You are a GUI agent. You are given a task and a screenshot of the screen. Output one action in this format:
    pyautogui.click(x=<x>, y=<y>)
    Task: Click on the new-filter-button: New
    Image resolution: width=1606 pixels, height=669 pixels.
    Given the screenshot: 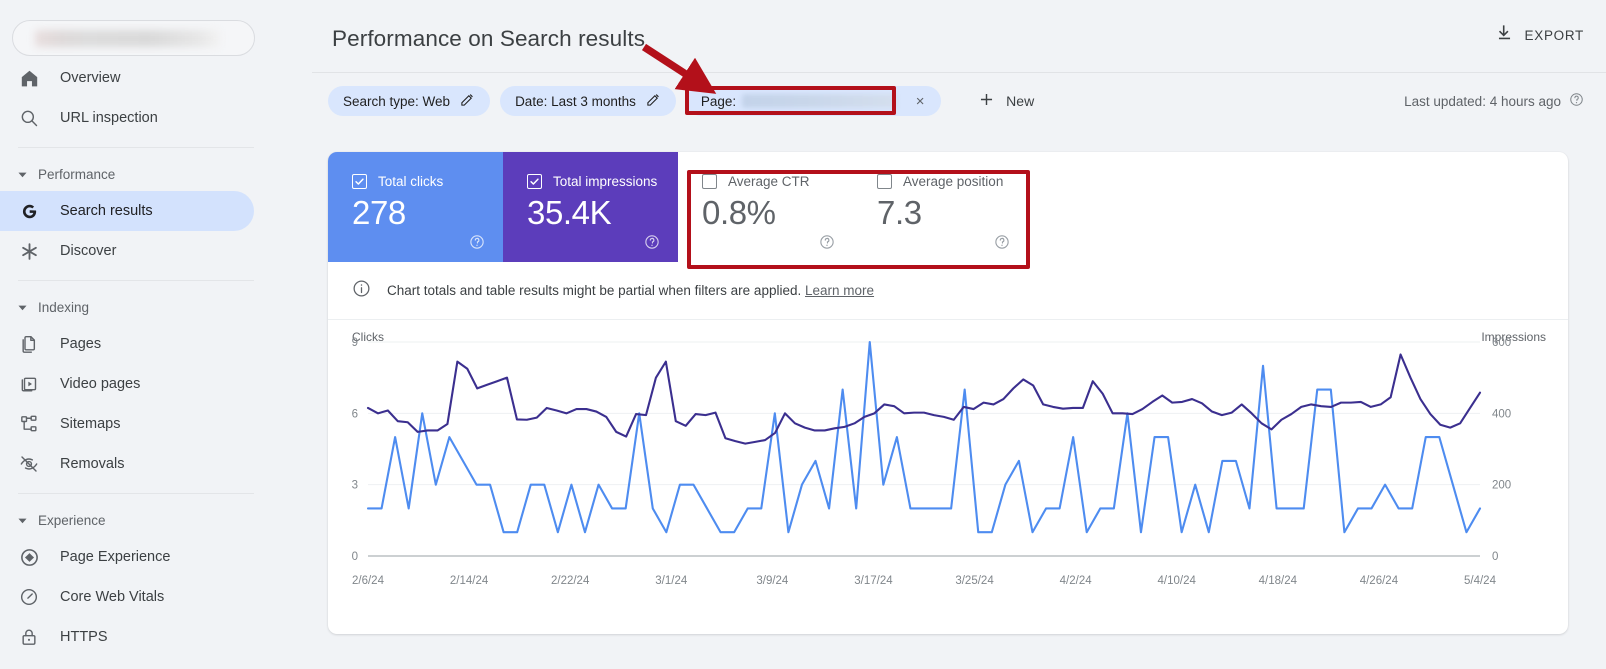 What is the action you would take?
    pyautogui.click(x=1006, y=101)
    